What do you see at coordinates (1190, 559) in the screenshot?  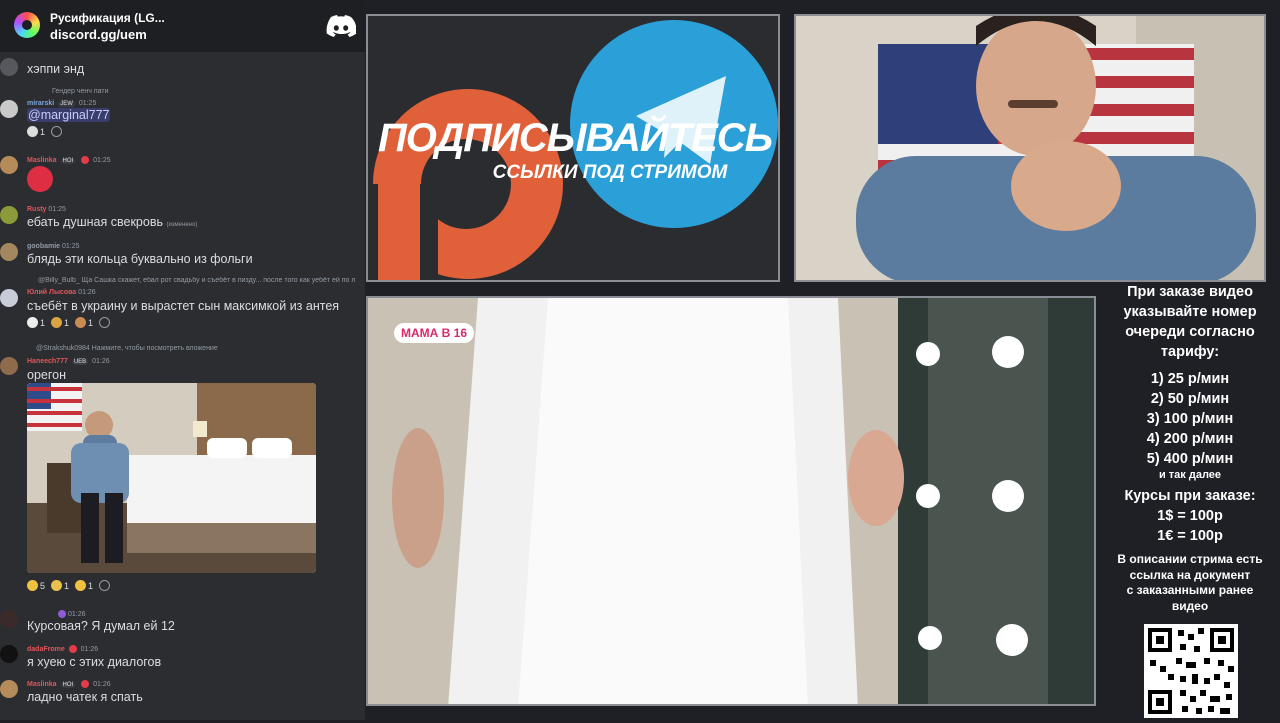 I see `doc-note: В описании стрима есть` at bounding box center [1190, 559].